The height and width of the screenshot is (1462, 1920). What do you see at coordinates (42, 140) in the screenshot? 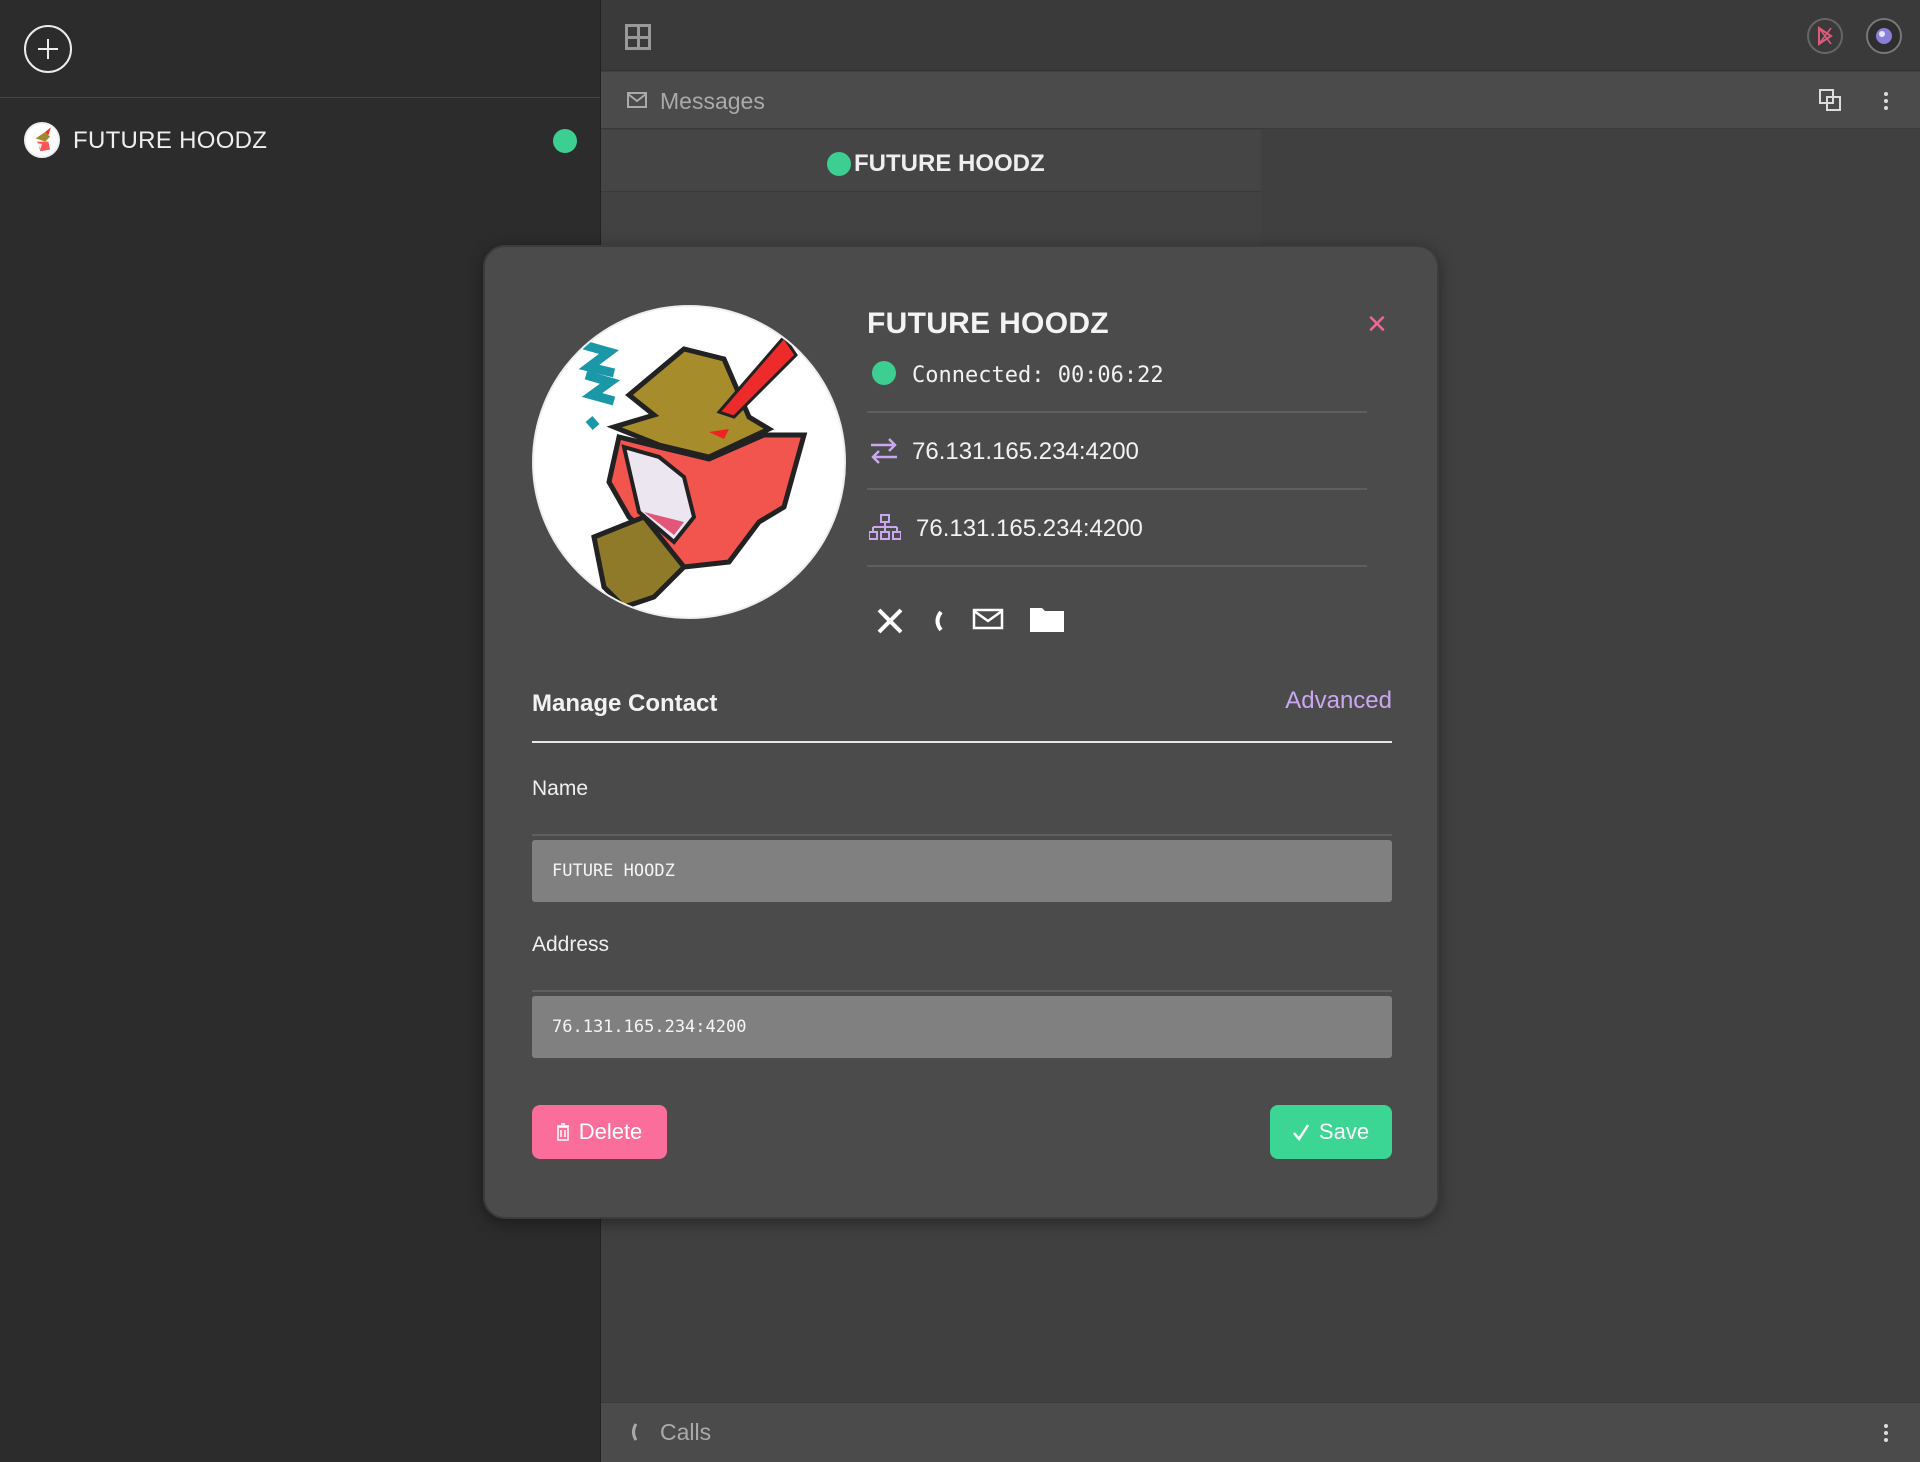
I see `contact-avatar` at bounding box center [42, 140].